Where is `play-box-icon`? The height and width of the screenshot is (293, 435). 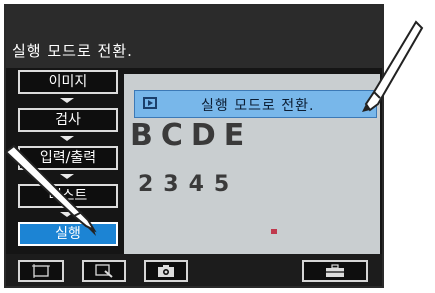 play-box-icon is located at coordinates (150, 103).